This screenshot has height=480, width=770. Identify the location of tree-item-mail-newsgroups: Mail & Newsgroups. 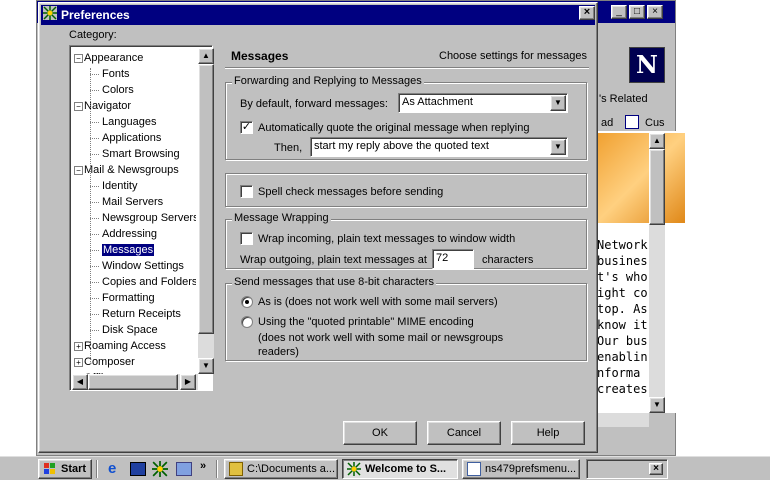
(131, 170).